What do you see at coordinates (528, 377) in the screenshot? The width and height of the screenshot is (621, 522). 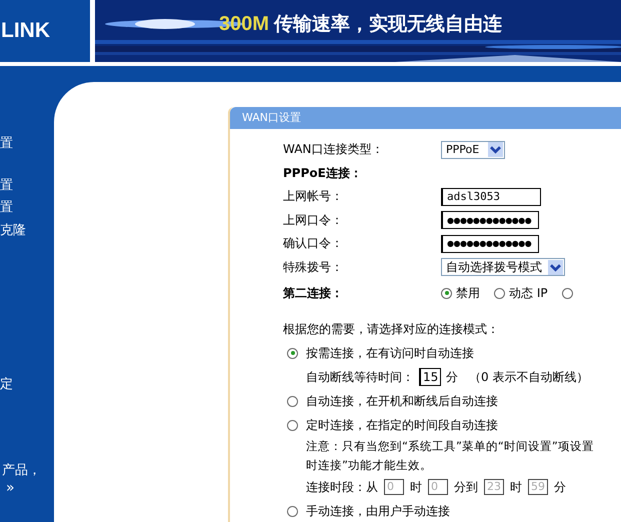 I see `hint-text: （0 表示不自动断线）` at bounding box center [528, 377].